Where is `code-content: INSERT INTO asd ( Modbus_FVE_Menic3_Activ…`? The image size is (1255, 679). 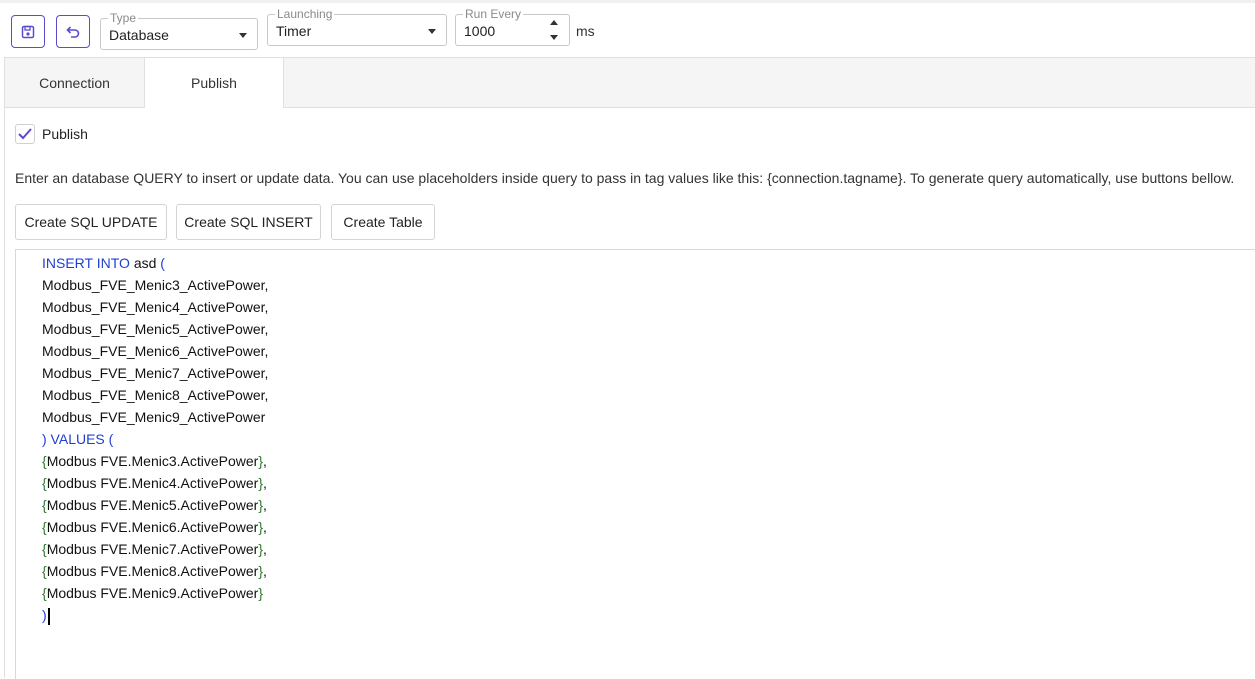 code-content: INSERT INTO asd ( Modbus_FVE_Menic3_Activ… is located at coordinates (155, 439).